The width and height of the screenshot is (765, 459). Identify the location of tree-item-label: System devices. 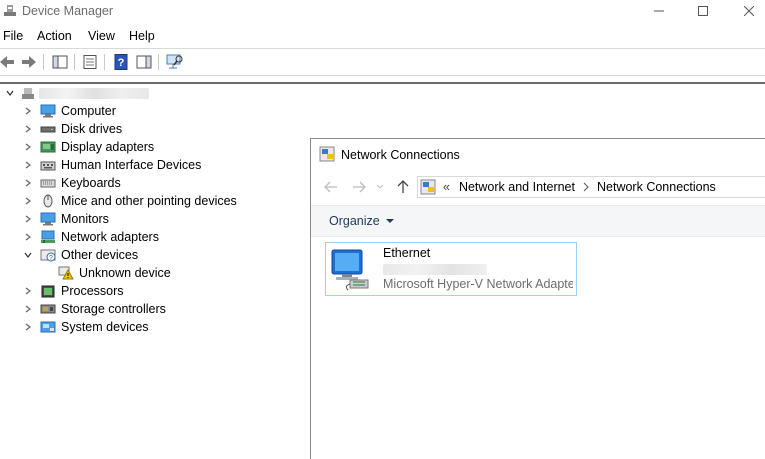
(105, 327).